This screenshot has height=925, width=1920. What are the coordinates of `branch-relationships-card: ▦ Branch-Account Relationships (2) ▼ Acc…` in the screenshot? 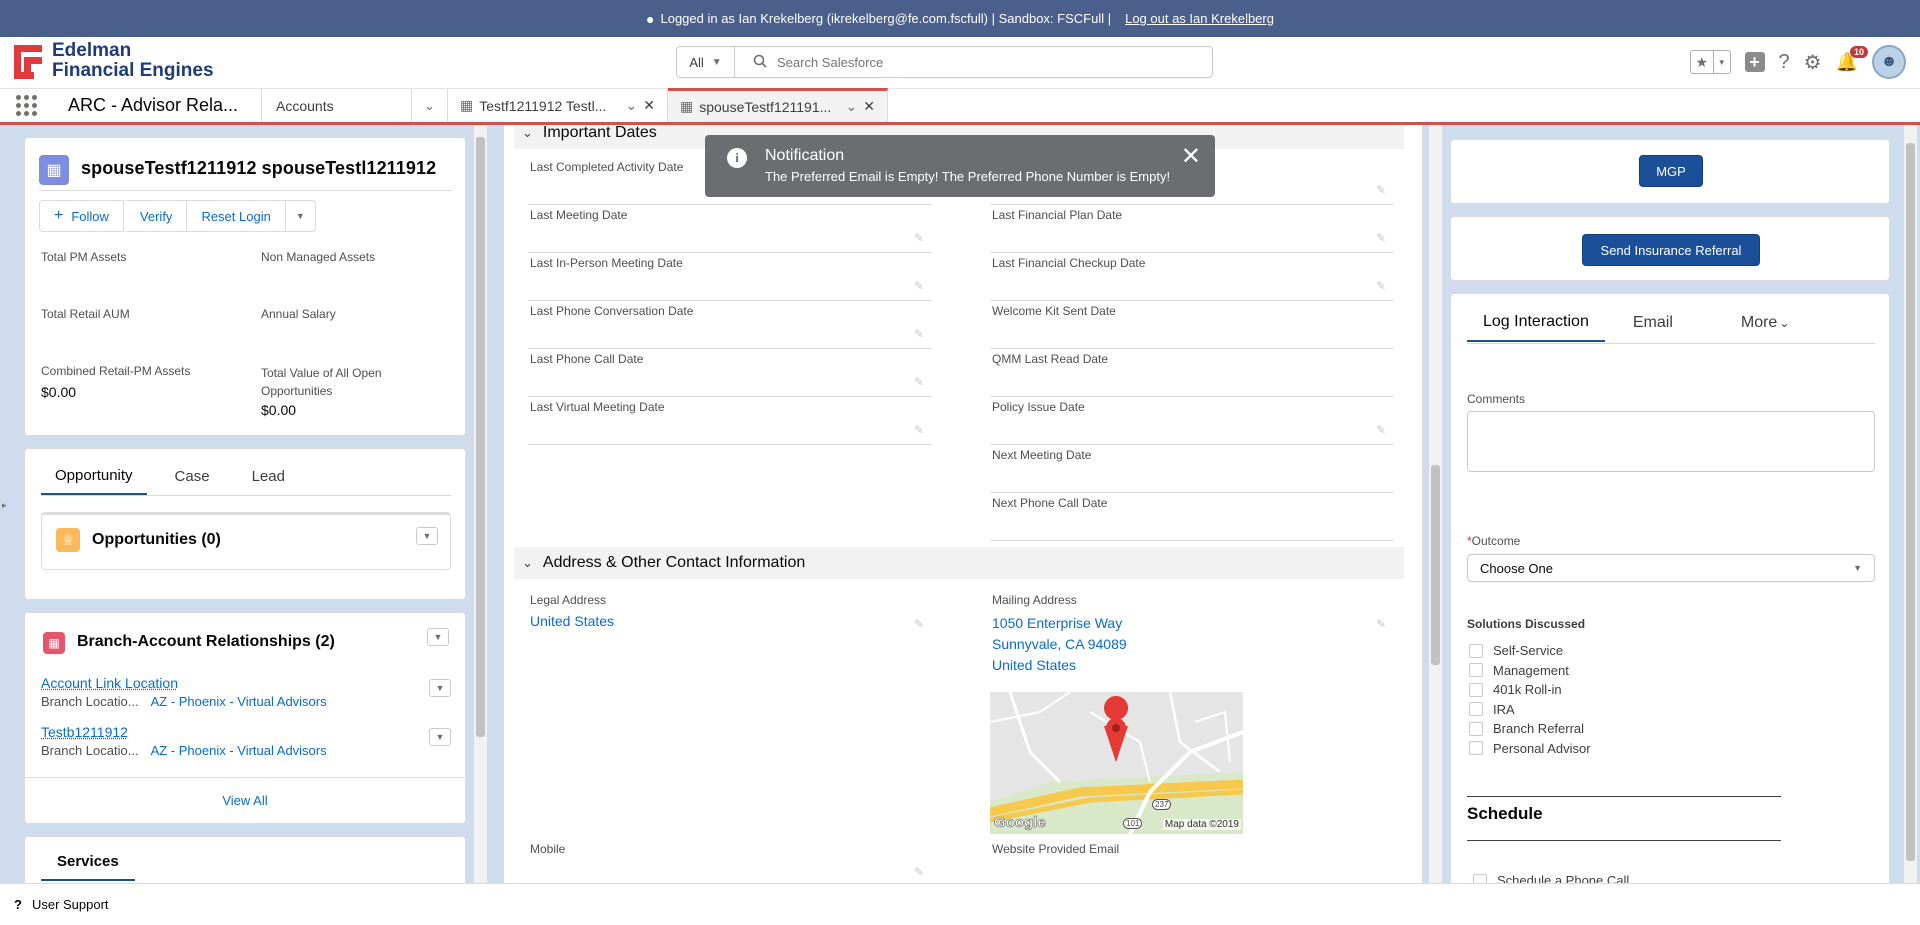 It's located at (245, 718).